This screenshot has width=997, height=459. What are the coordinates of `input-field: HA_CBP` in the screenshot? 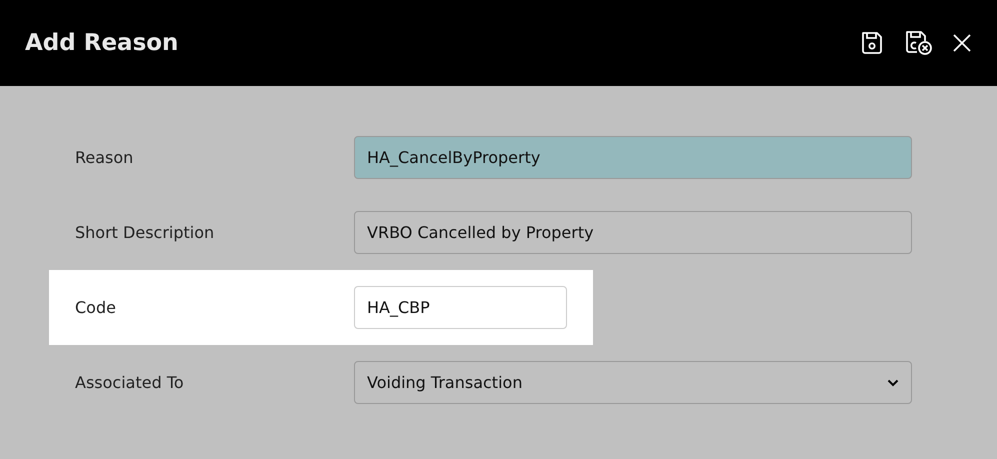 It's located at (460, 307).